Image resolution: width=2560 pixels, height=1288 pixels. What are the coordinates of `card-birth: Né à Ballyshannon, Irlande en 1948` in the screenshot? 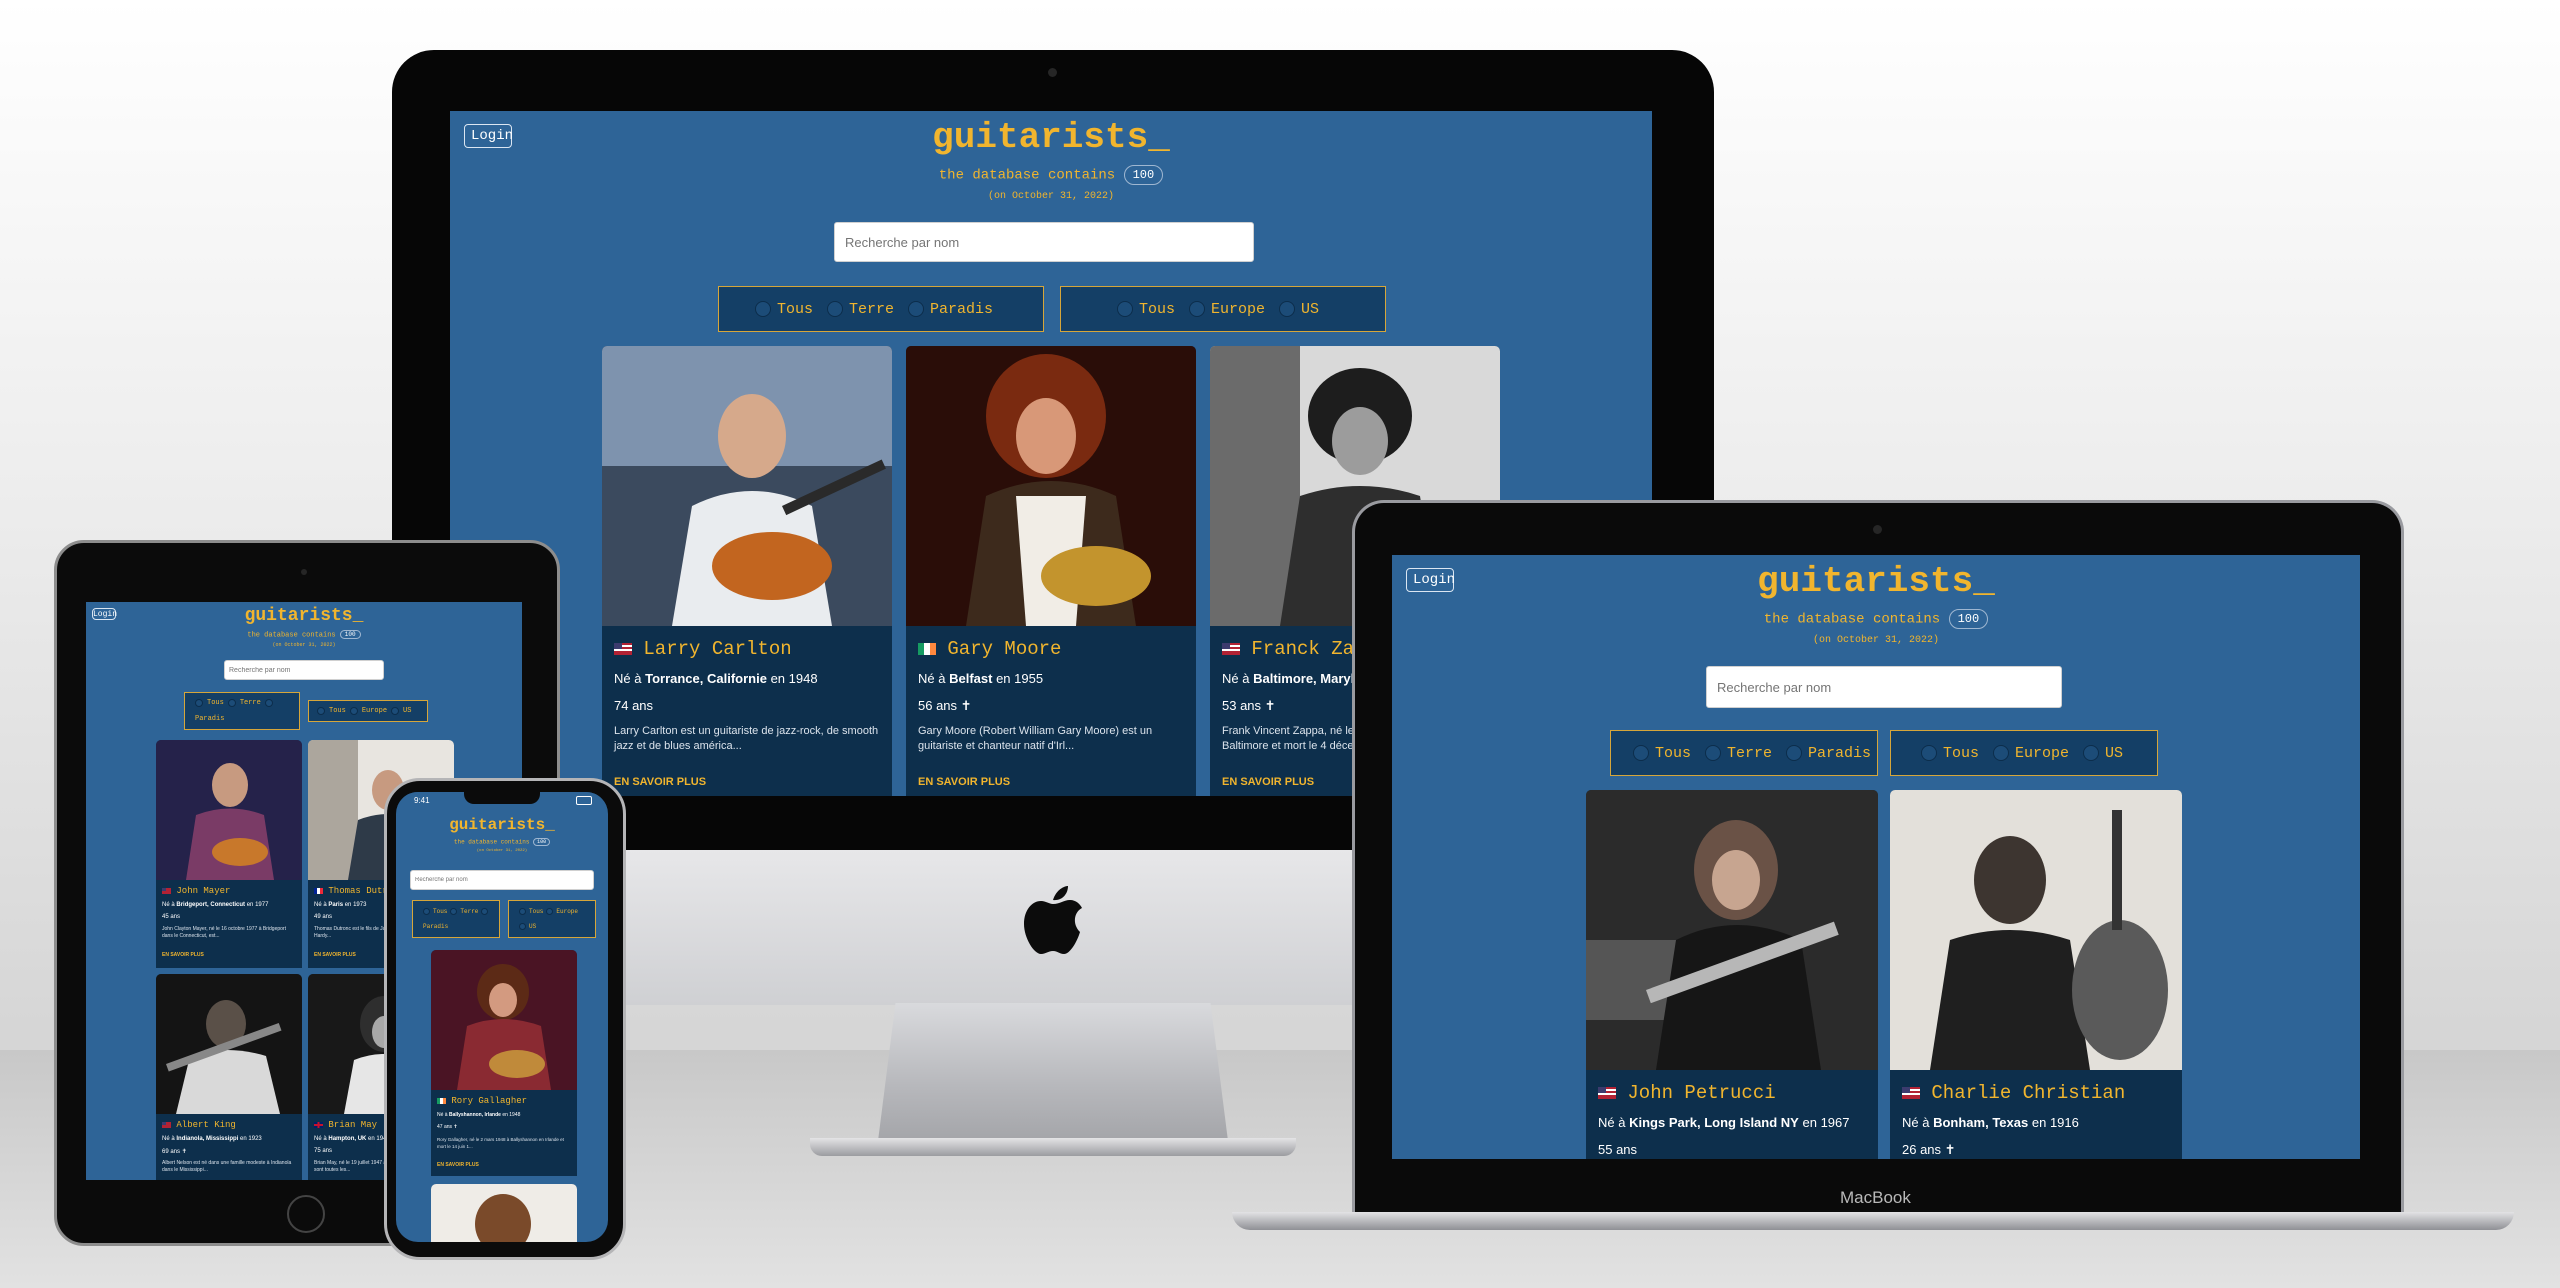 It's located at (479, 1115).